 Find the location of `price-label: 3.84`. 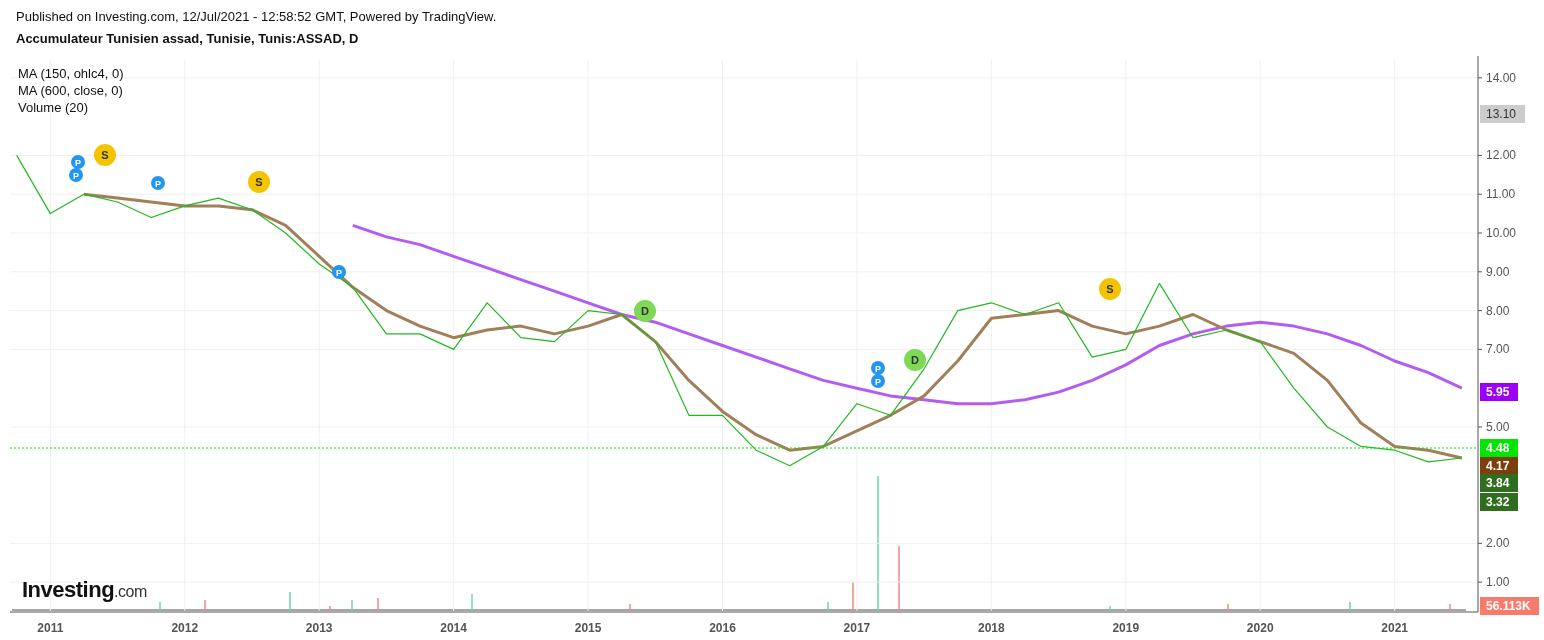

price-label: 3.84 is located at coordinates (1499, 483).